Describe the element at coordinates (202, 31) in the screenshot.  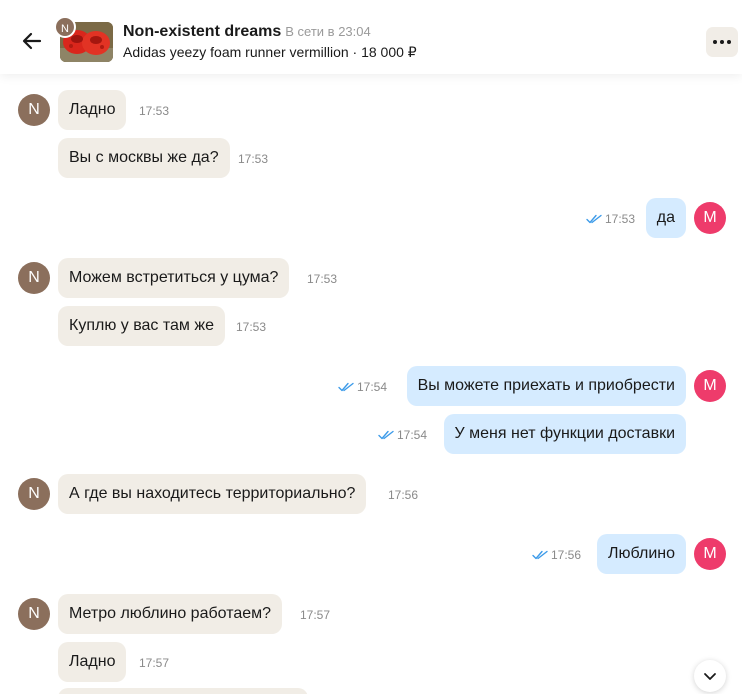
I see `seller-name: Non-existent dreams` at that location.